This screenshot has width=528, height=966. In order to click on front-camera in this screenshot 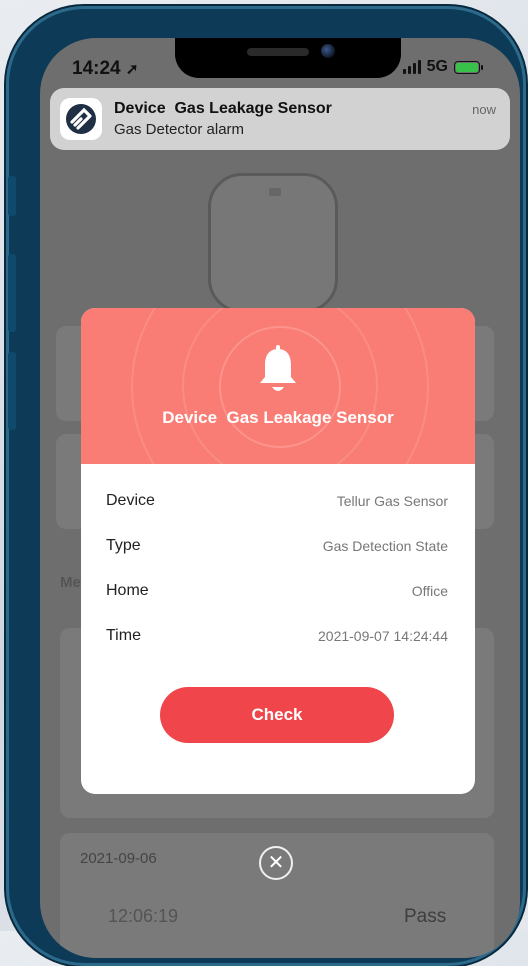, I will do `click(328, 51)`.